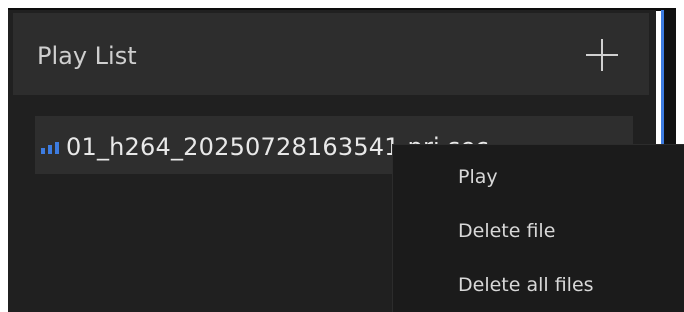 This screenshot has width=684, height=312. I want to click on signal-bars-icon, so click(50, 147).